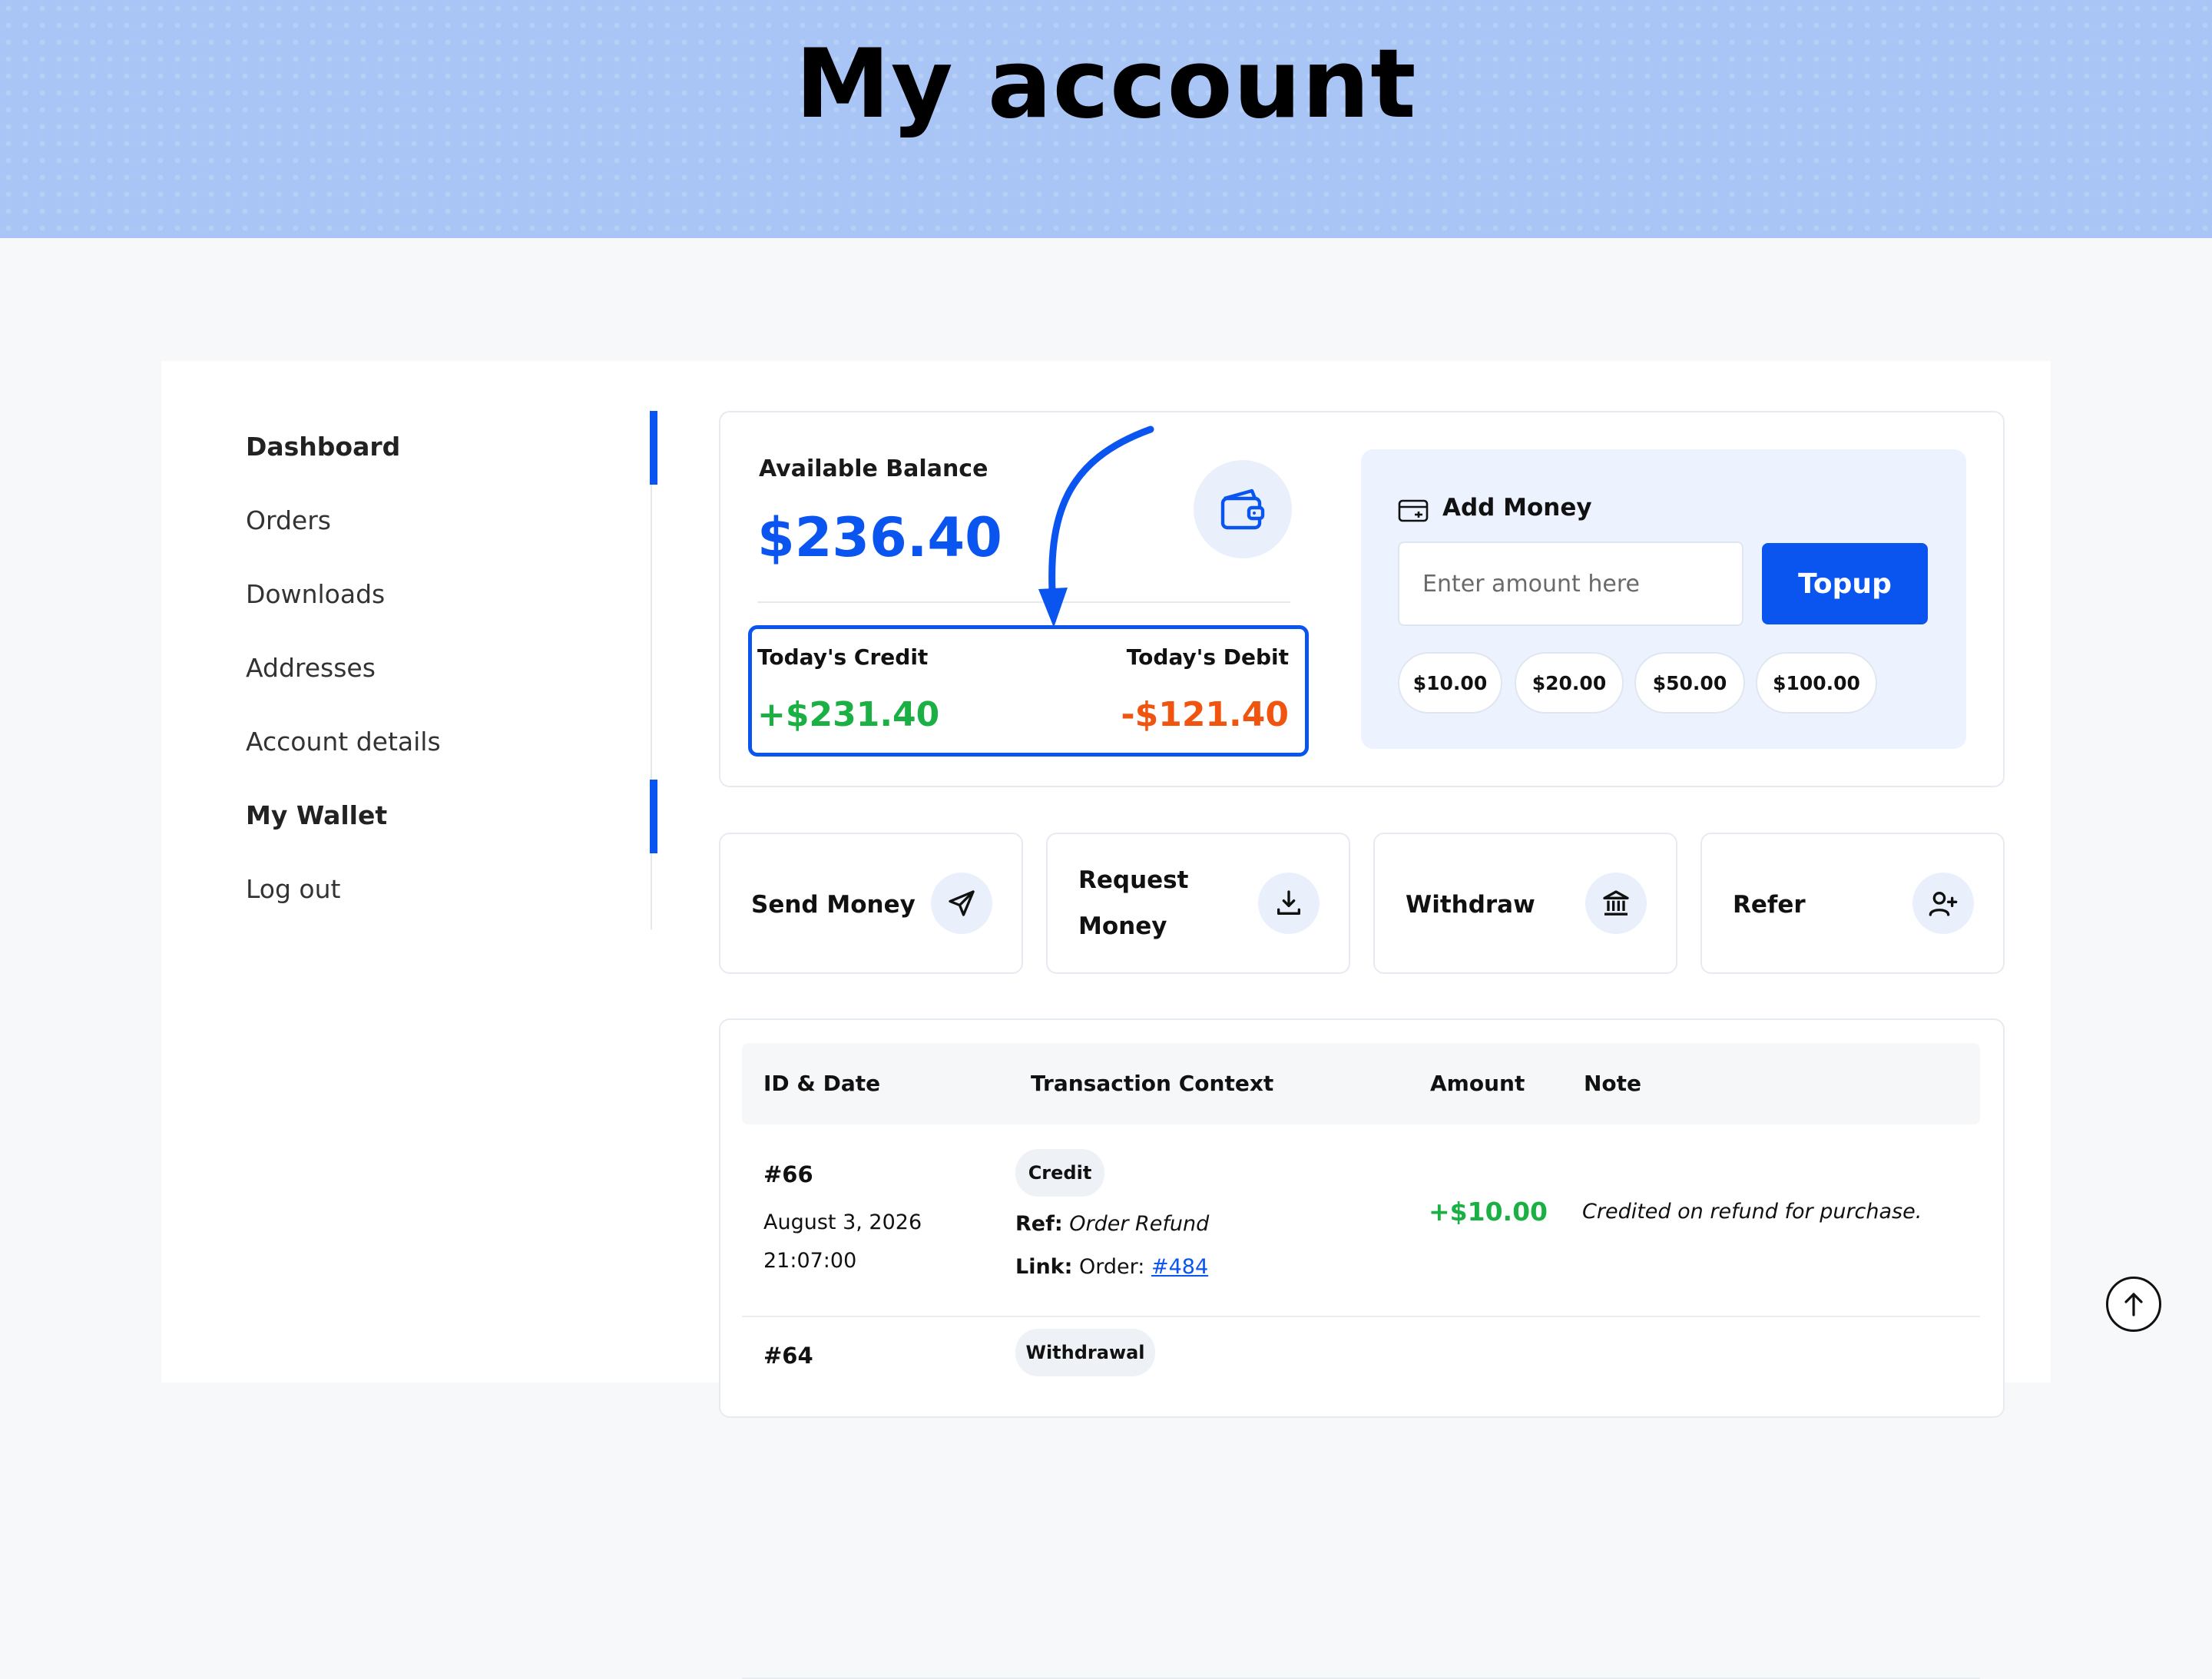 This screenshot has width=2212, height=1679. I want to click on transaction-date: August 3, 2026, so click(842, 1222).